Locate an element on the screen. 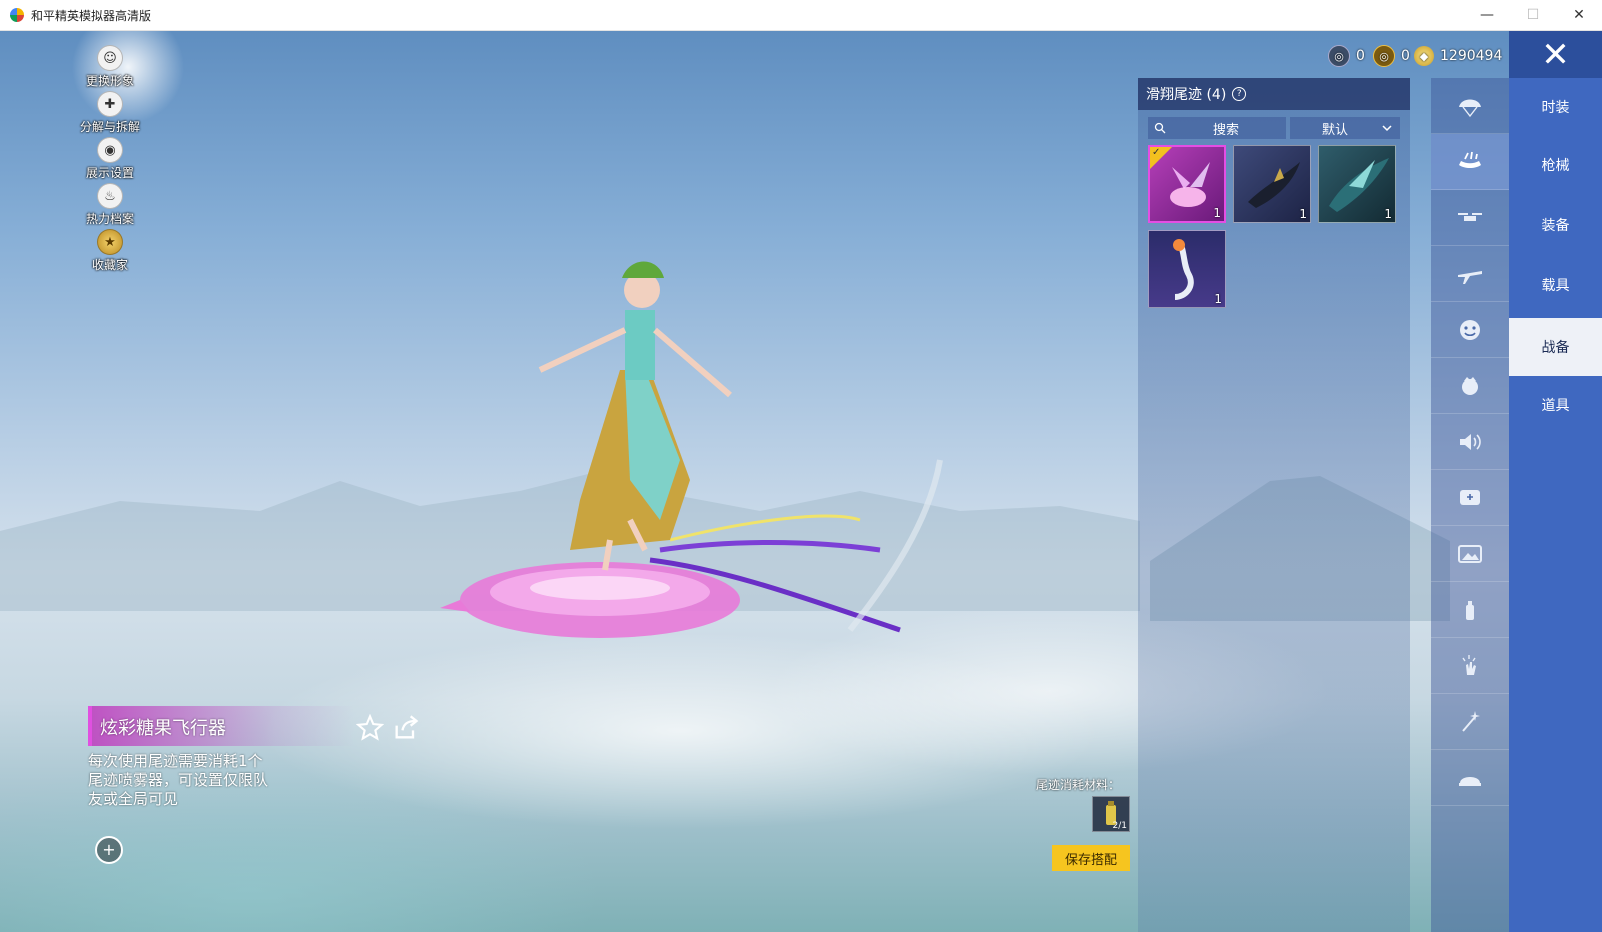 The image size is (1602, 932). tab-fashion: 时装 is located at coordinates (1555, 107).